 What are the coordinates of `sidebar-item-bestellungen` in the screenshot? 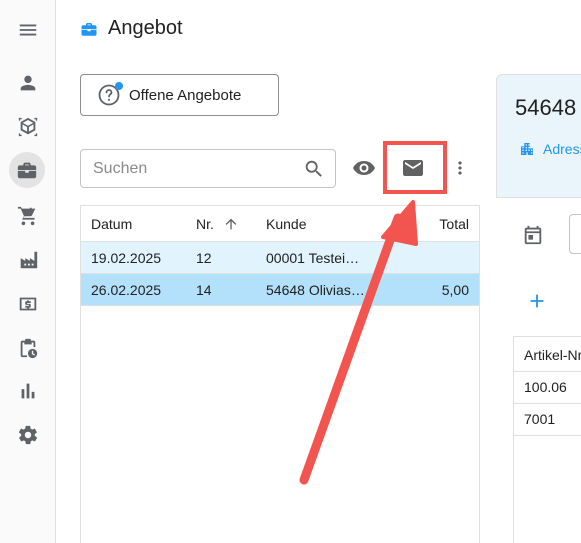 It's located at (28, 216).